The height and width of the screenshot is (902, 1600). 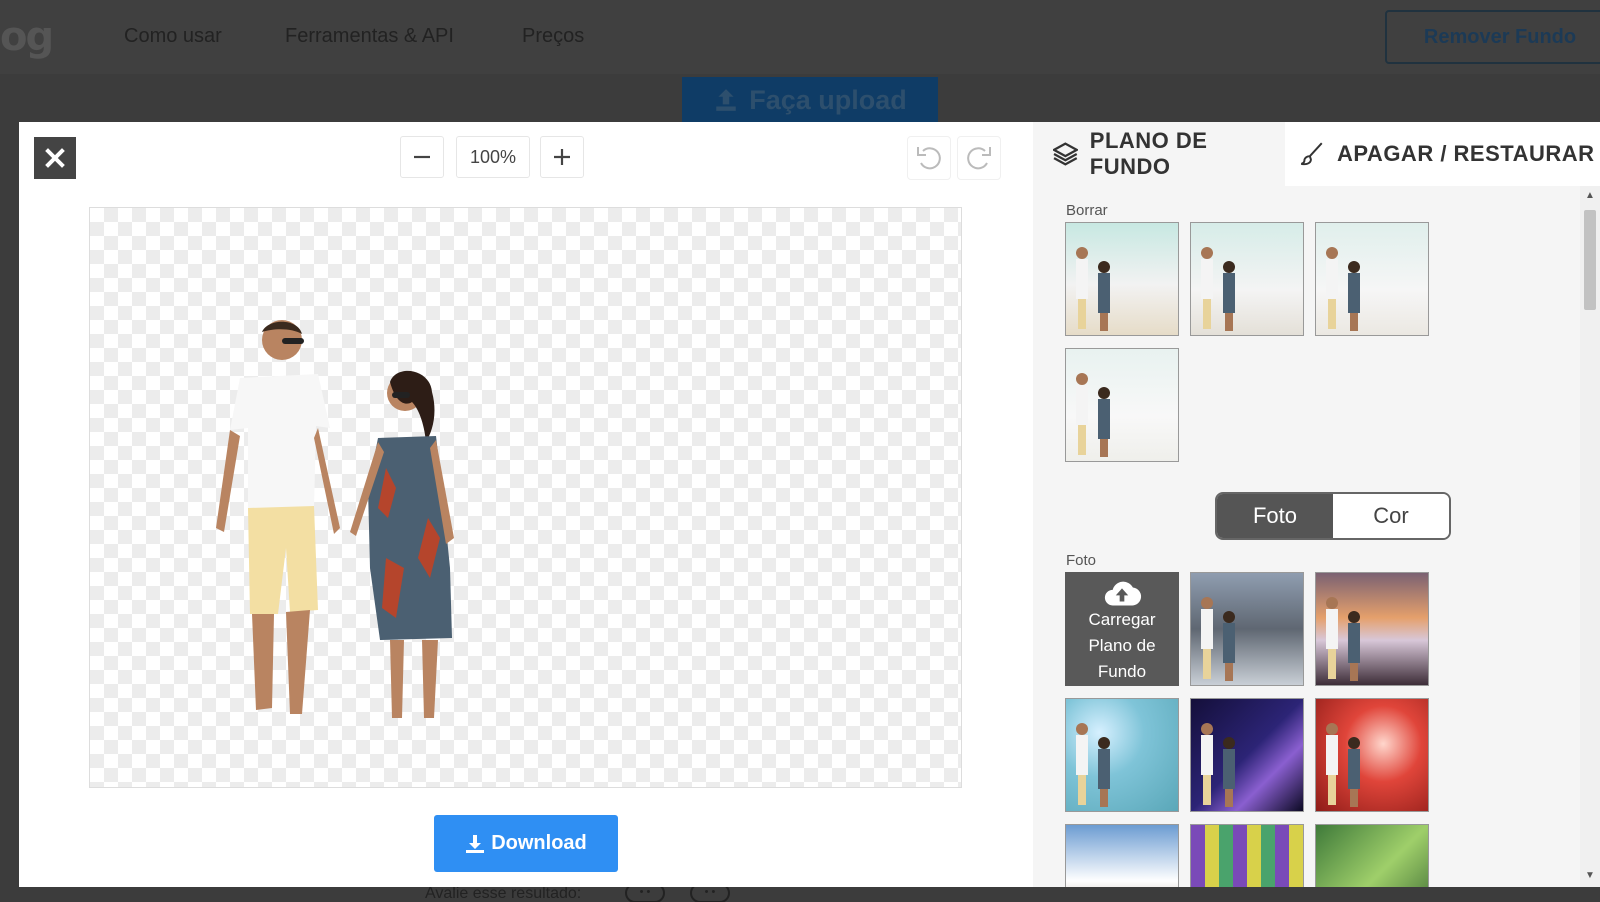 I want to click on close-button, so click(x=55, y=158).